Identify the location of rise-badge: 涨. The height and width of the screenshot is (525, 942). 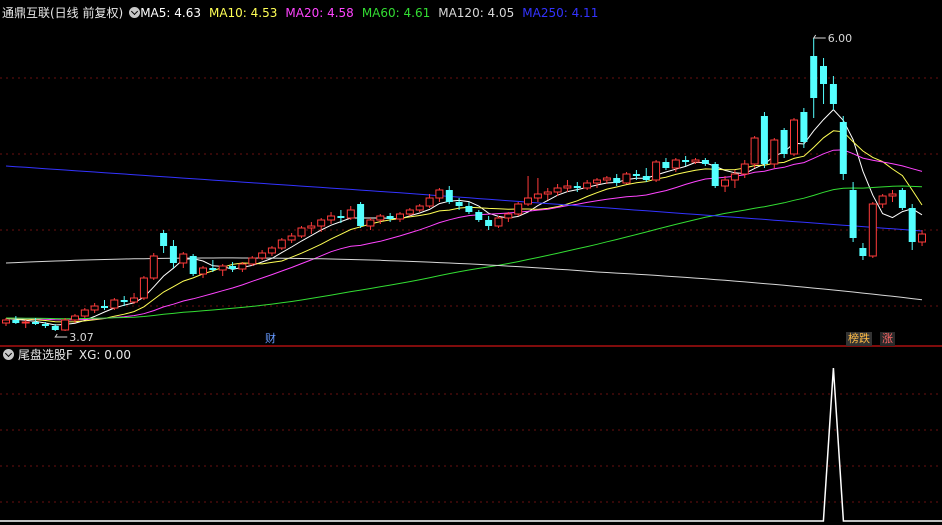
(887, 339).